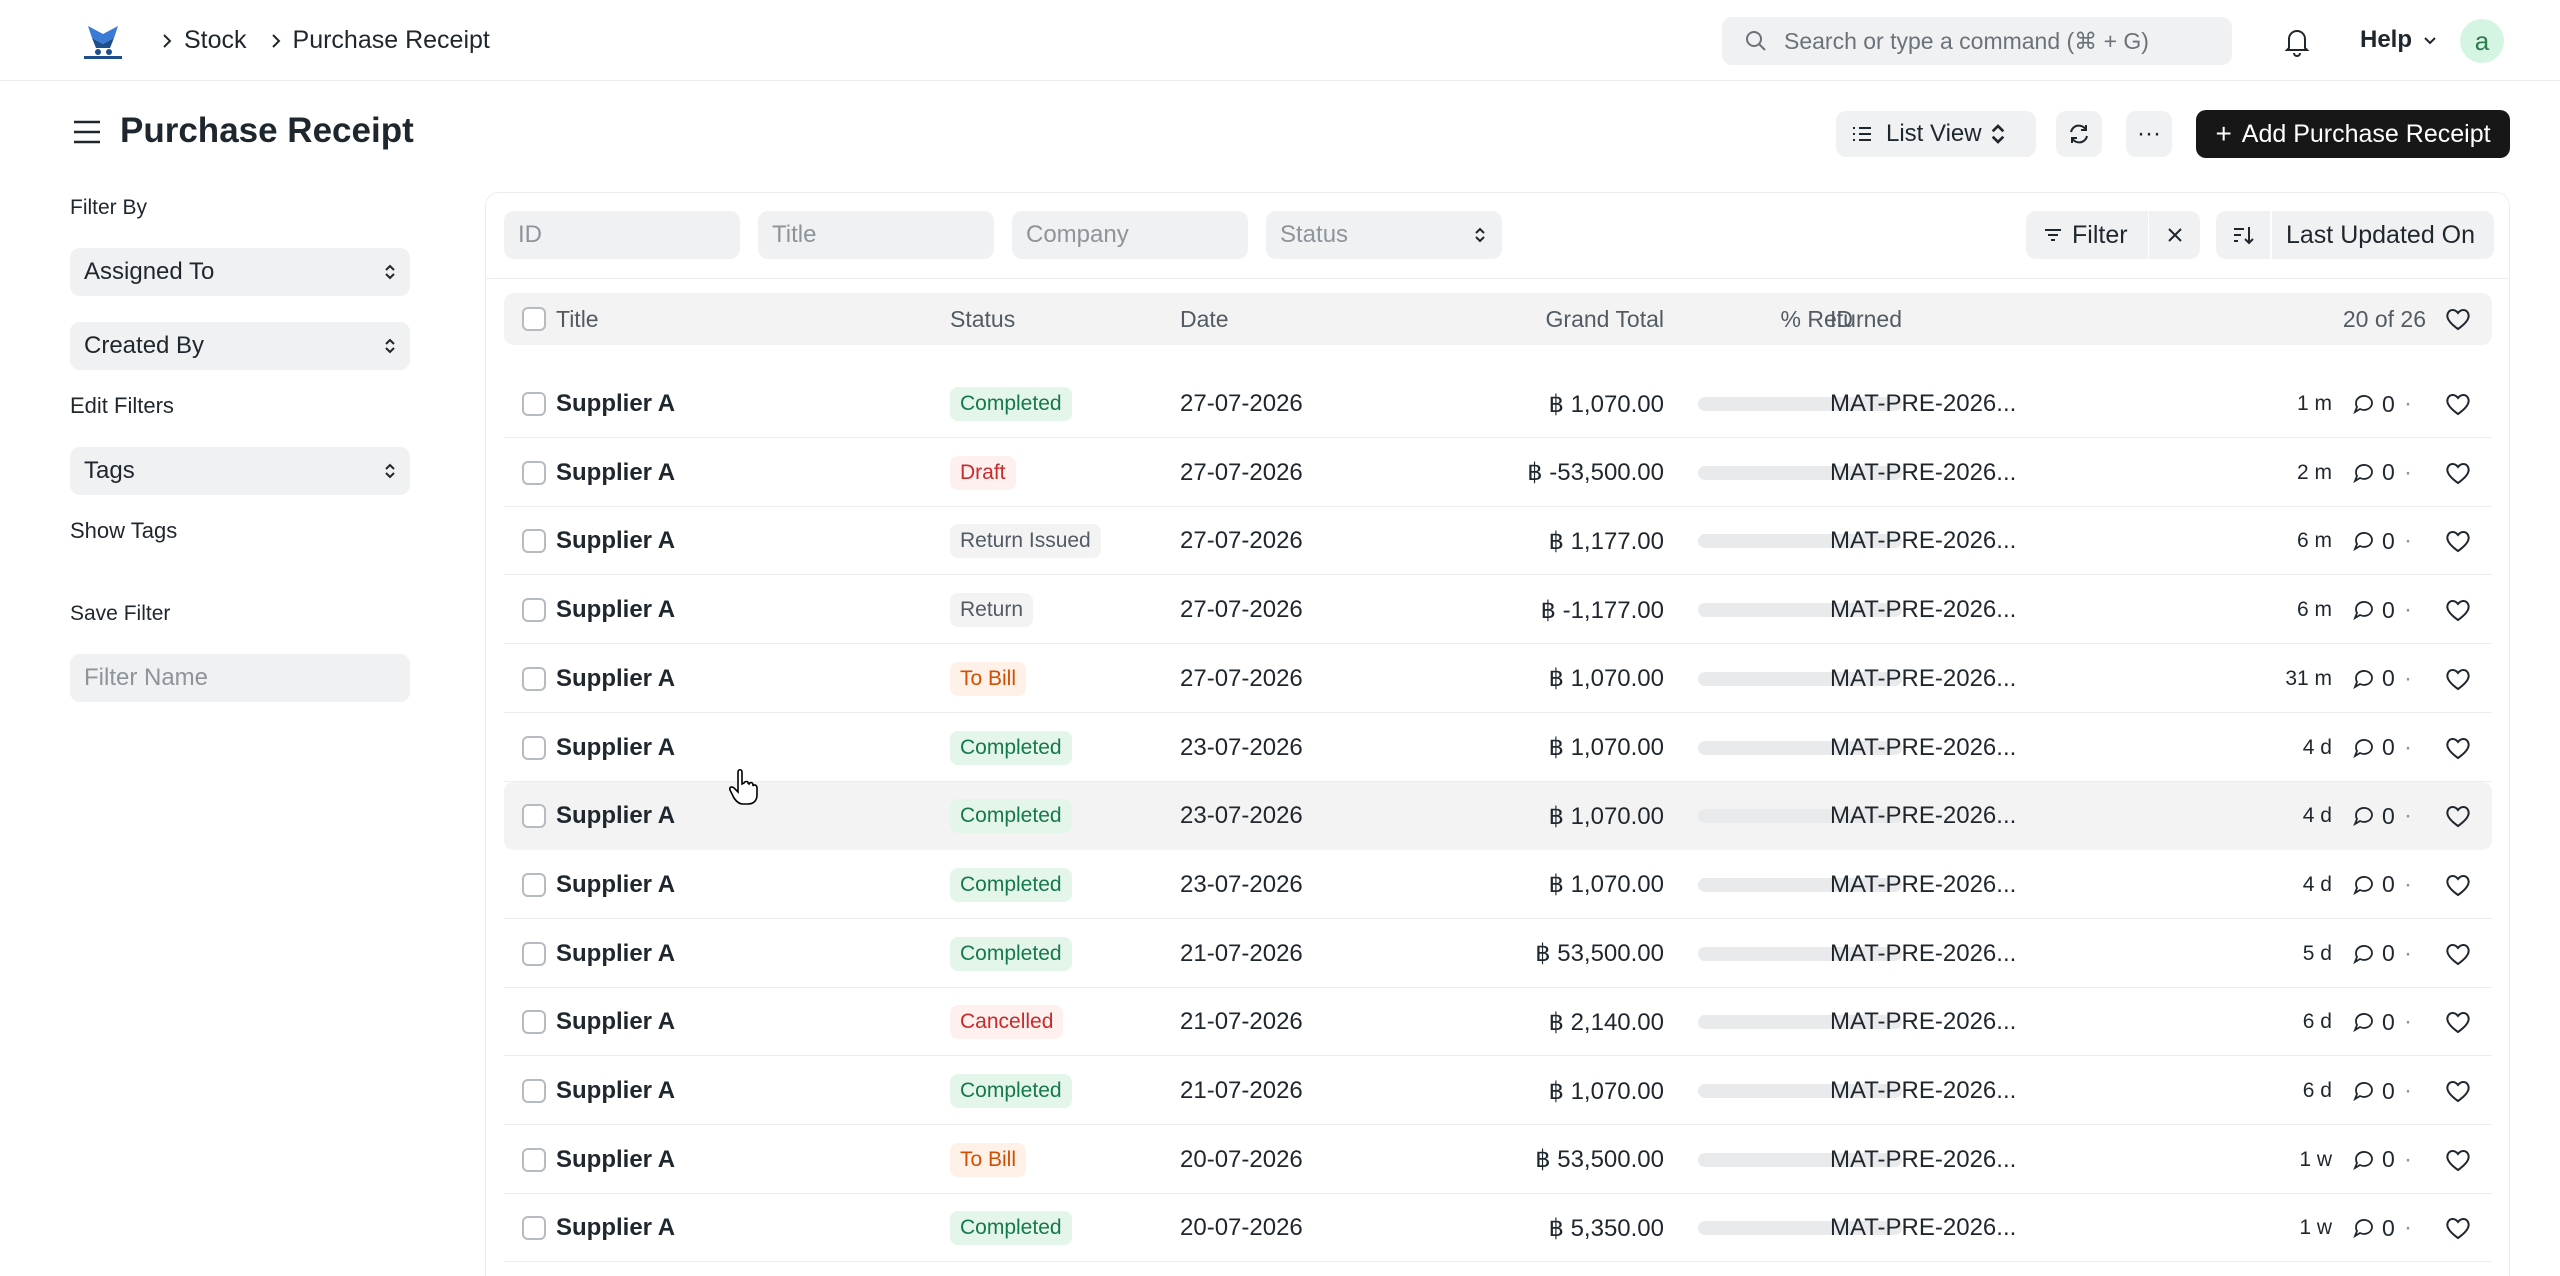 The height and width of the screenshot is (1276, 2560). I want to click on company-filter-input: Company, so click(1130, 235).